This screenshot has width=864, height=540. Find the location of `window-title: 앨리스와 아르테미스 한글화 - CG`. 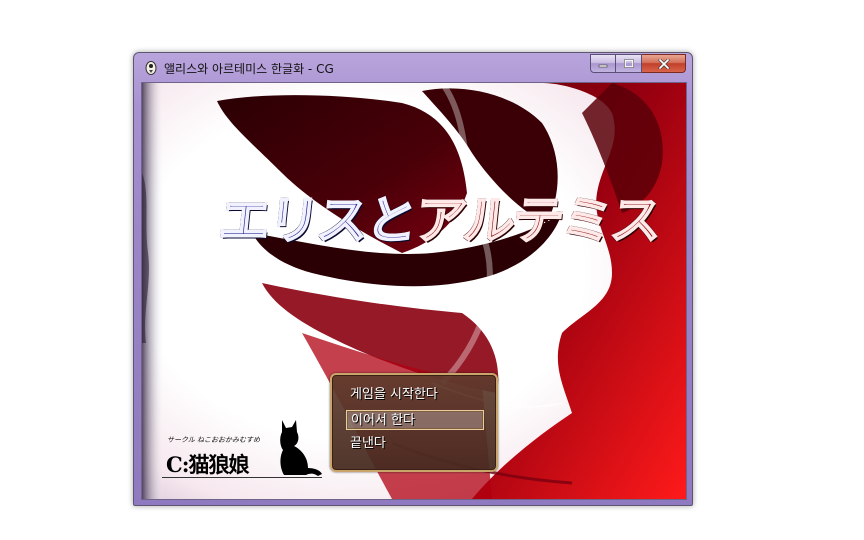

window-title: 앨리스와 아르테미스 한글화 - CG is located at coordinates (249, 69).